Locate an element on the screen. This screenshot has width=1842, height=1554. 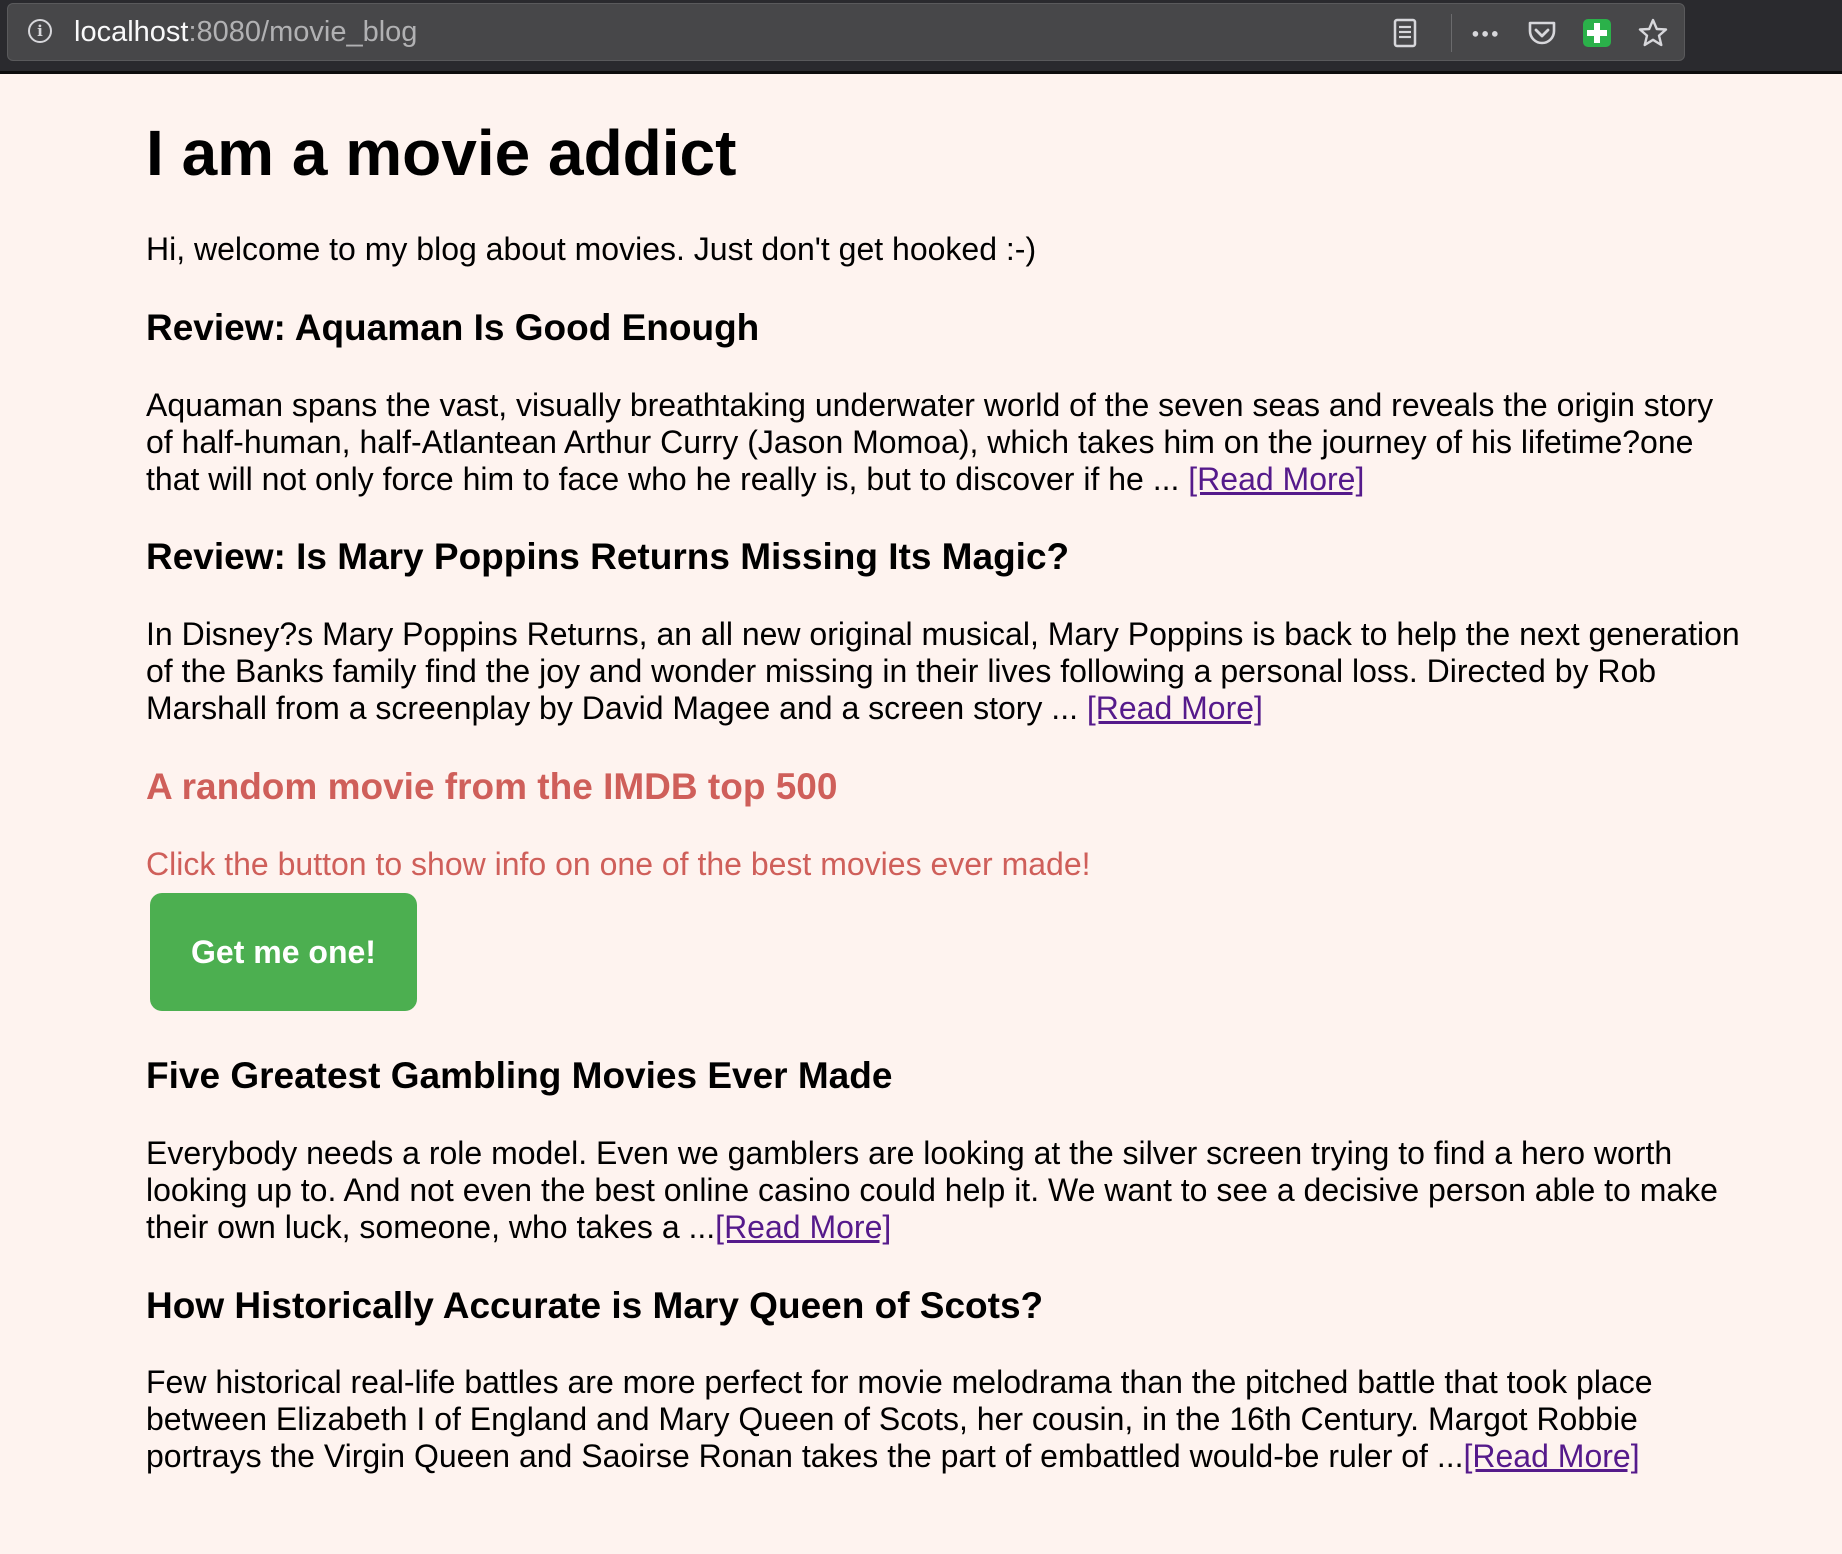
extension-plus-icon is located at coordinates (1597, 33).